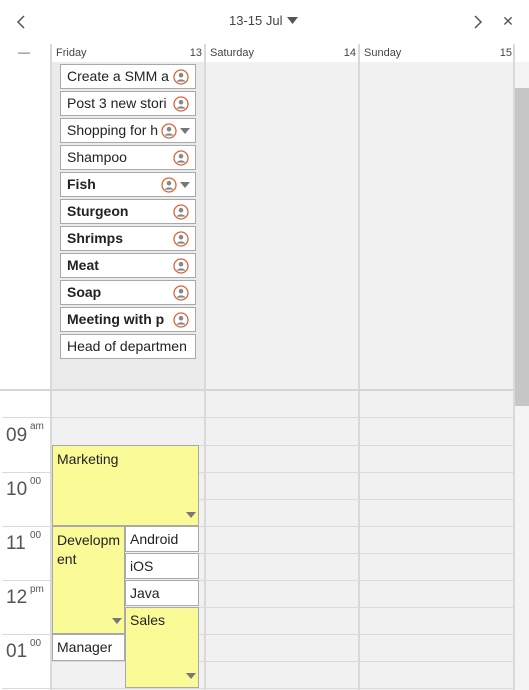  What do you see at coordinates (17, 597) in the screenshot?
I see `time-label-hour: 12` at bounding box center [17, 597].